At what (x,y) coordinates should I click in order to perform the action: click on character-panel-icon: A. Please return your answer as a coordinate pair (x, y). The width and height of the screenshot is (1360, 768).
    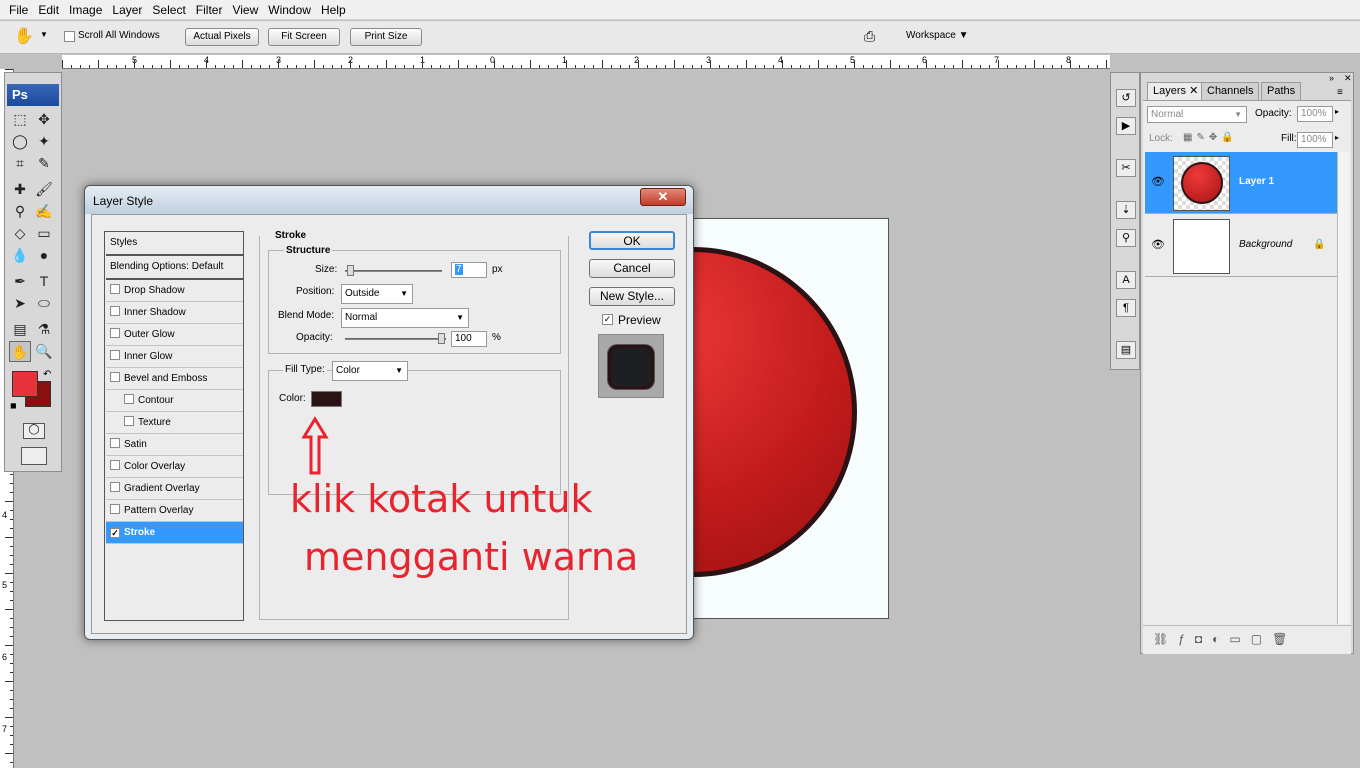
    Looking at the image, I should click on (1126, 280).